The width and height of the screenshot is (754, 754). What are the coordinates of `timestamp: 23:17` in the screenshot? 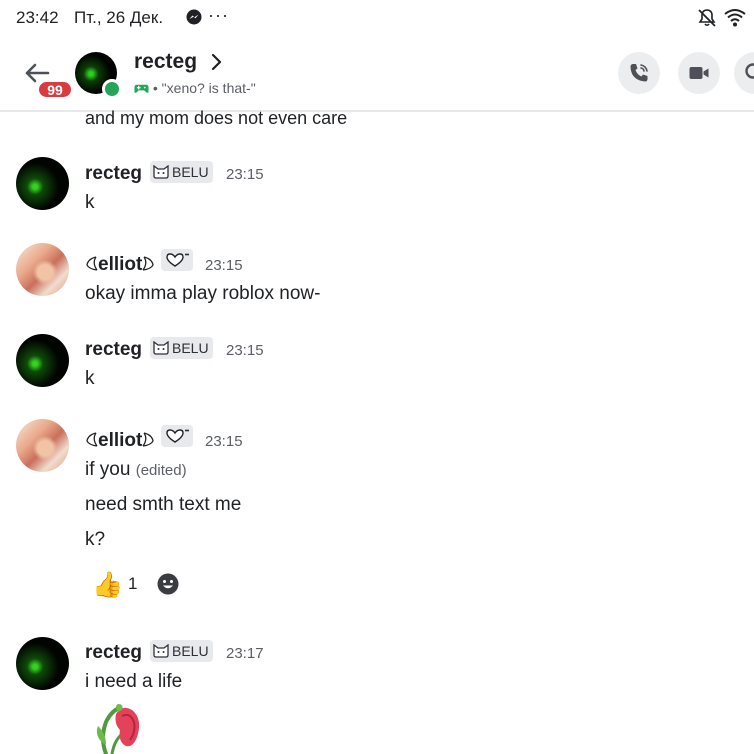 It's located at (245, 653).